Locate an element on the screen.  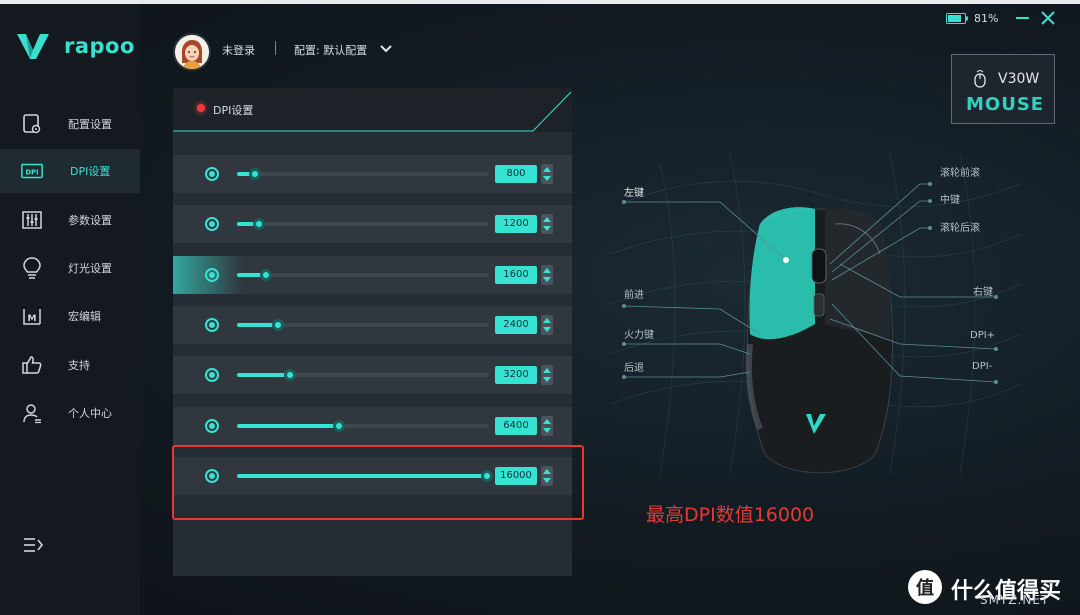
dpi-level-row: 800 is located at coordinates (372, 174).